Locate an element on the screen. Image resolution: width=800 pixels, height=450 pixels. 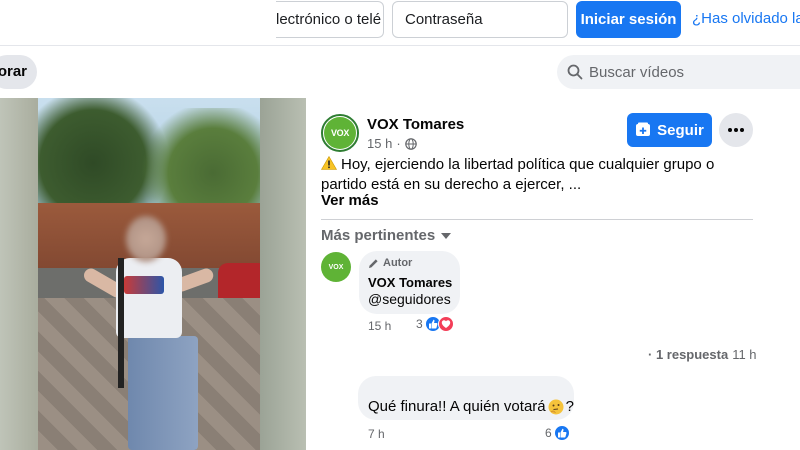
explore-label: orar is located at coordinates (13, 71).